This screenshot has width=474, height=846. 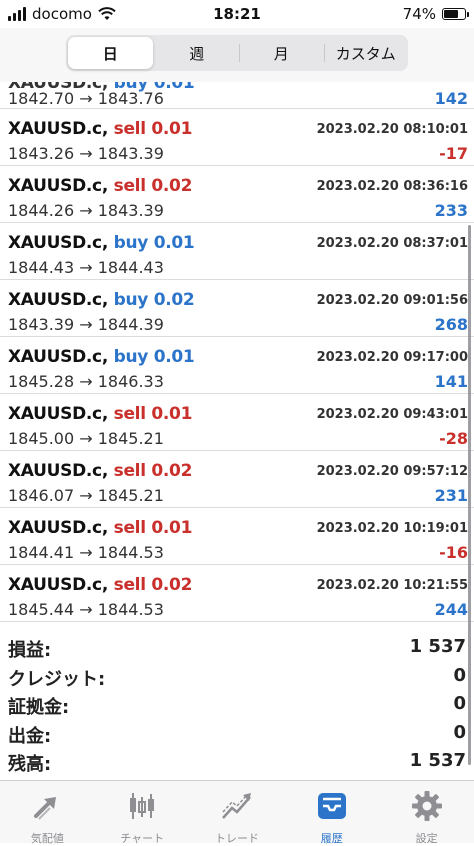 I want to click on trade-prices: 1846.07 → 1845.21, so click(x=86, y=495).